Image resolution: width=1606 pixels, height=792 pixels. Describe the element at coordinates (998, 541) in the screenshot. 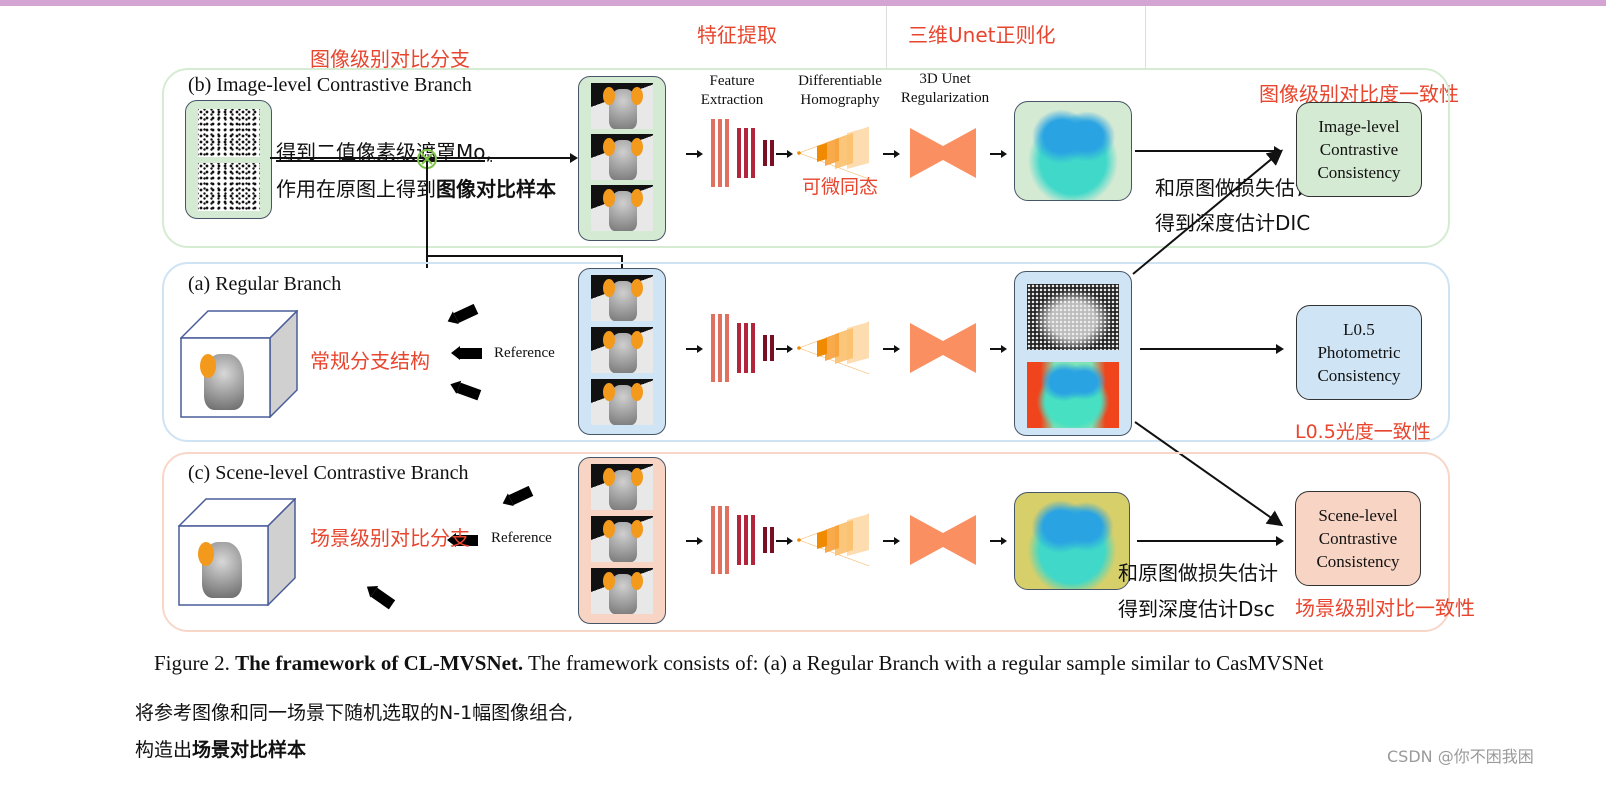

I see `scene-arrow-to-depth` at that location.